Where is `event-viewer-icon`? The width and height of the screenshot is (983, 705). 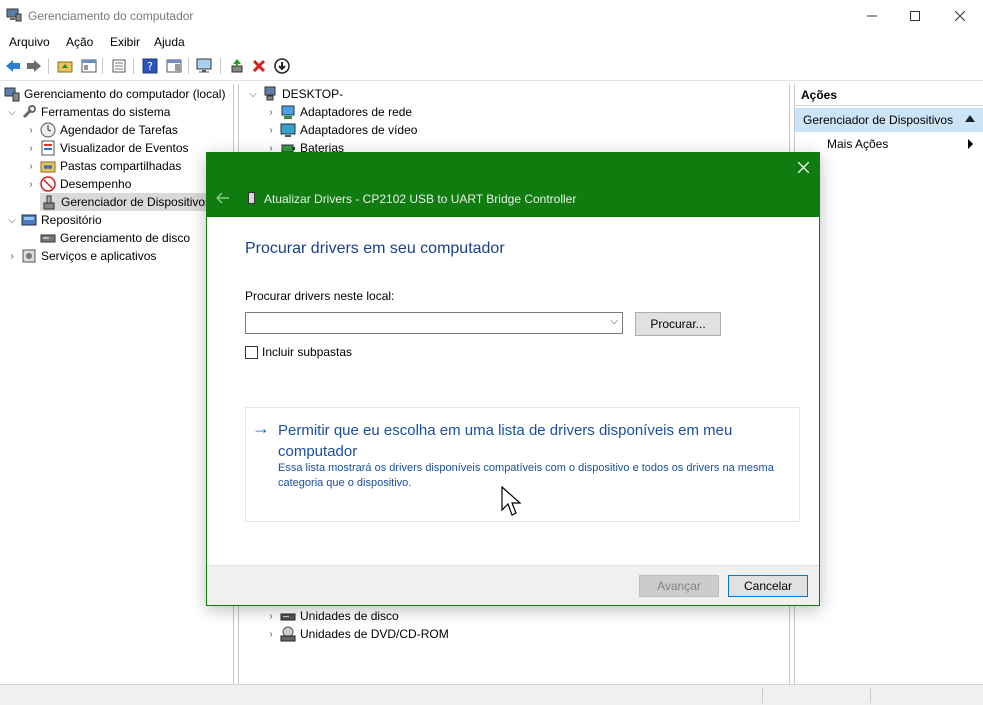
event-viewer-icon is located at coordinates (48, 148).